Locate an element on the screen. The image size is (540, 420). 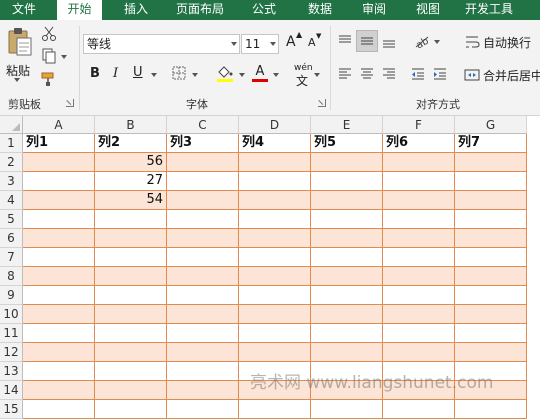
align-bottom-icon is located at coordinates (389, 41).